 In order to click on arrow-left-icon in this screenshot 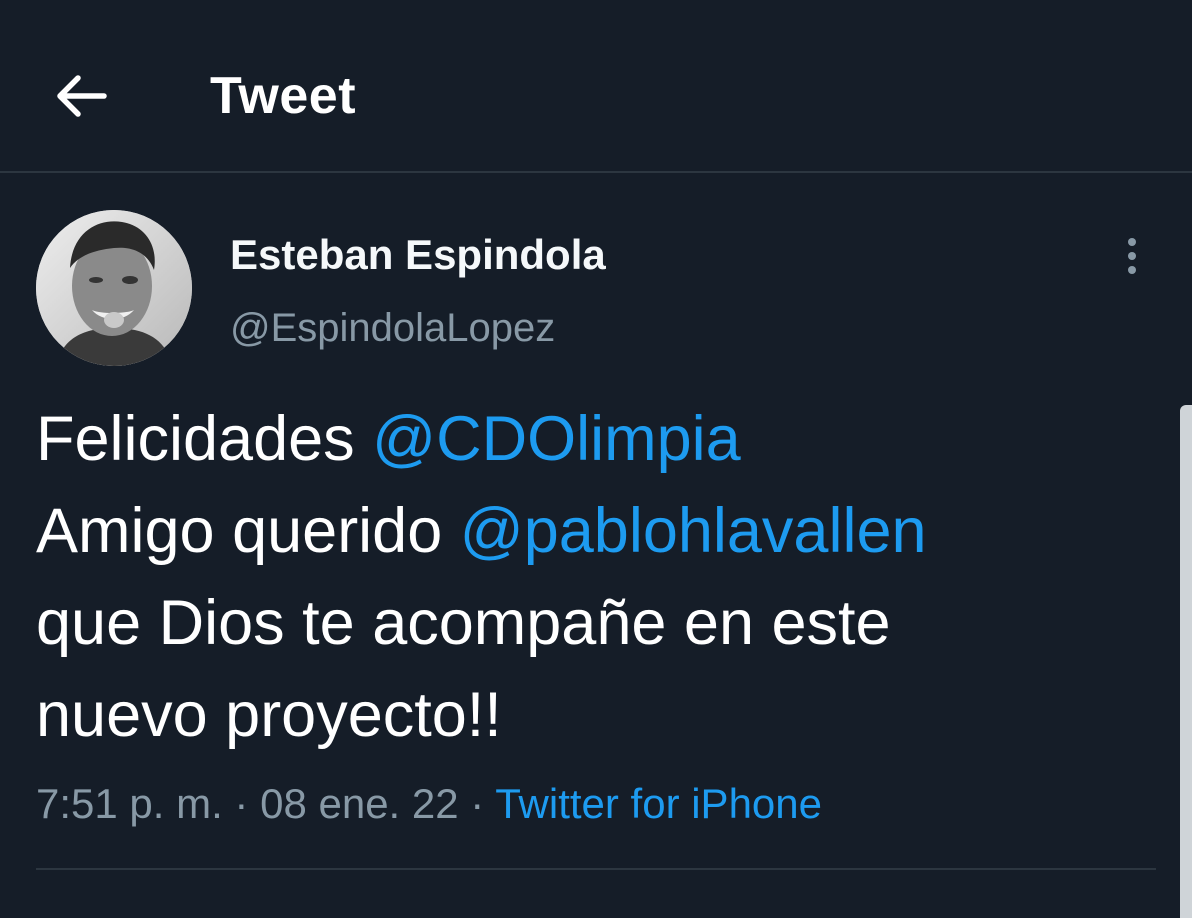, I will do `click(82, 96)`.